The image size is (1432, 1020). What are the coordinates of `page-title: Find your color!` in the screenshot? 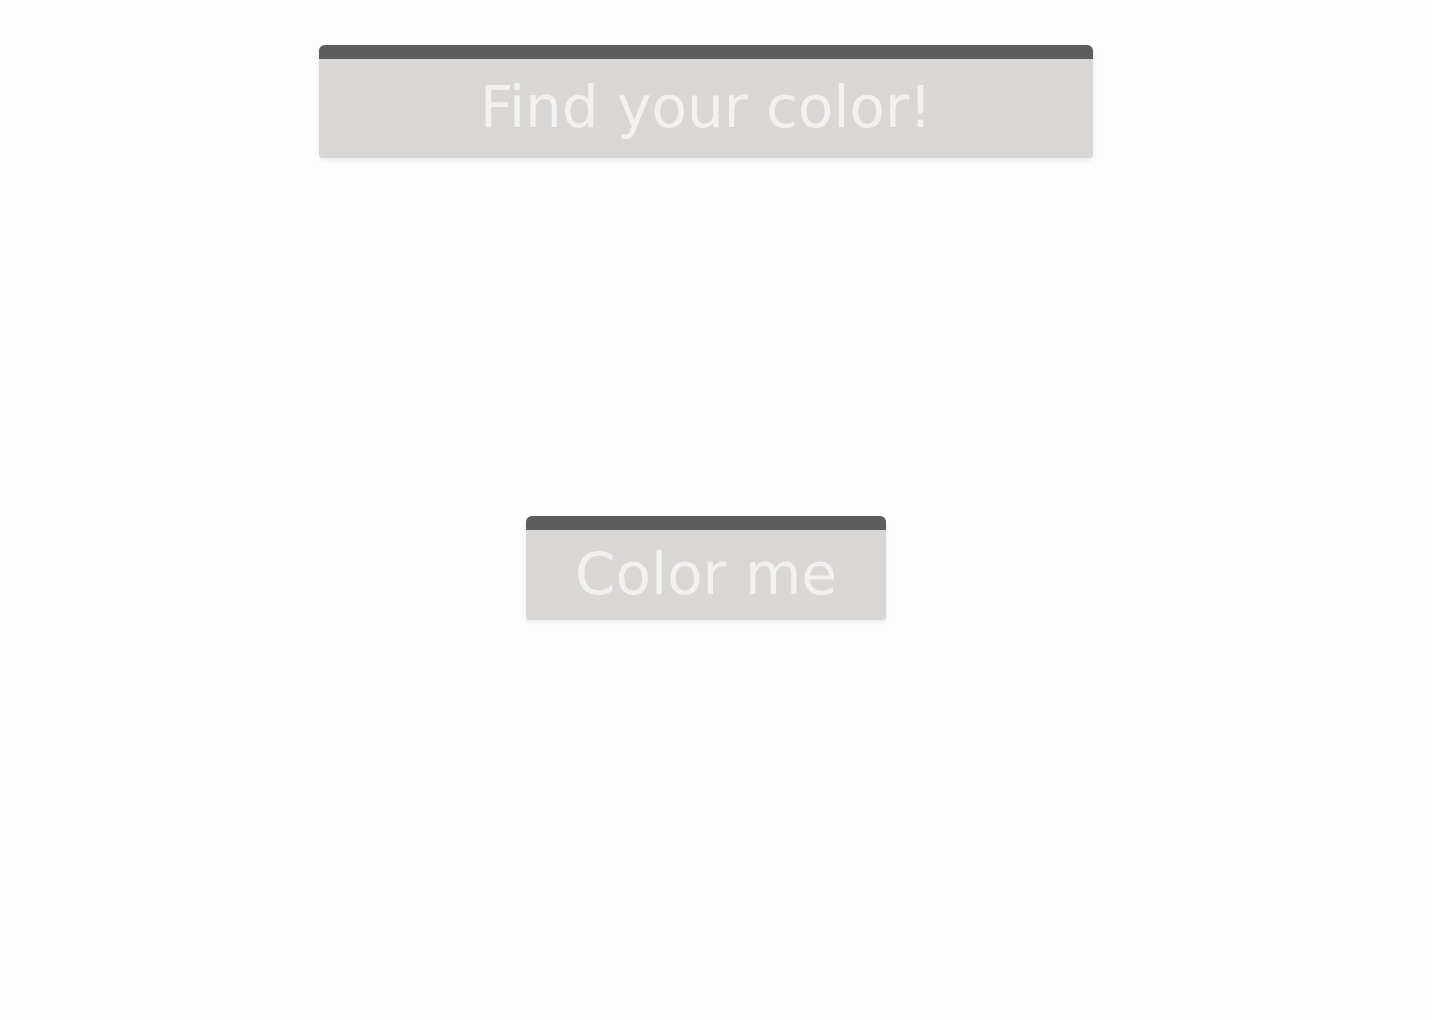 It's located at (706, 106).